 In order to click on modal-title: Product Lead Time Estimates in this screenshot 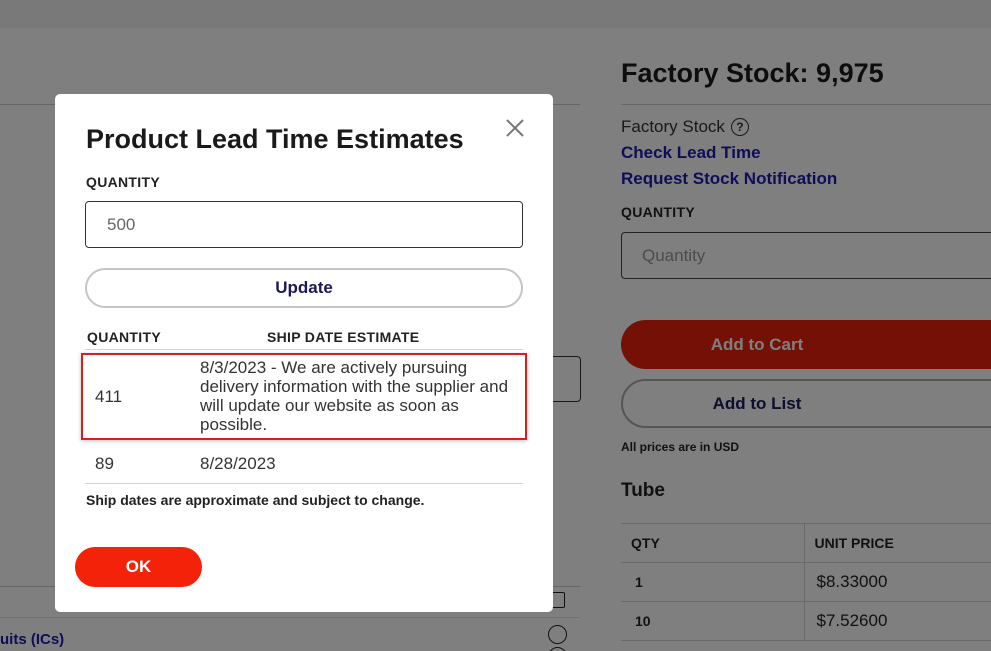, I will do `click(275, 139)`.